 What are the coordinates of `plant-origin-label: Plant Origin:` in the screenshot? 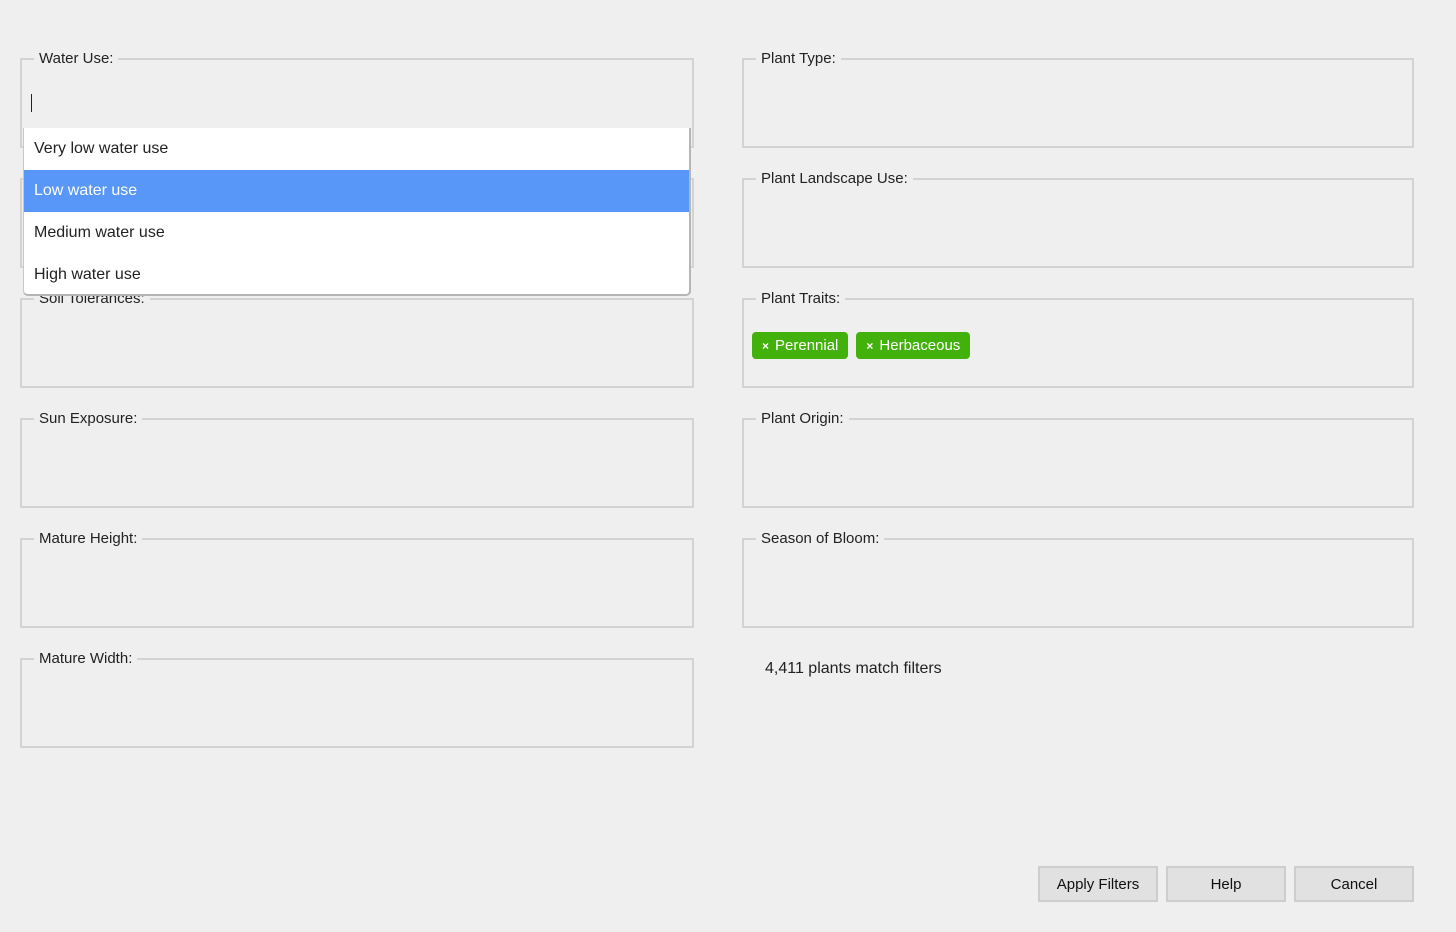 It's located at (802, 419).